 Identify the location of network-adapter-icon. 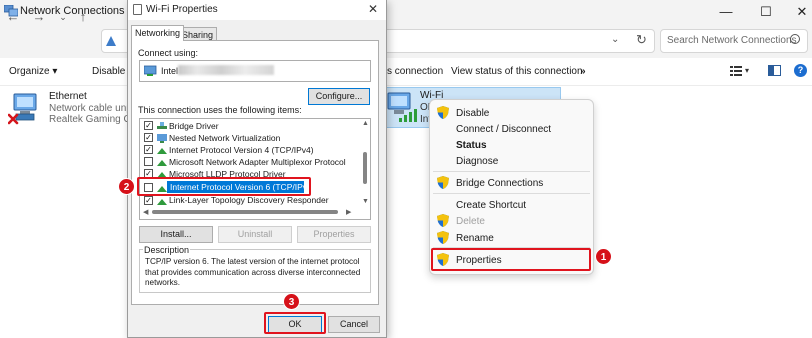
(150, 70).